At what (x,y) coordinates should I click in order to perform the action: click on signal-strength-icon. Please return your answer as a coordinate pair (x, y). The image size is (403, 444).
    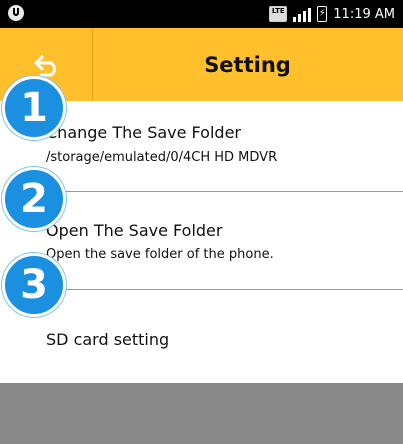
    Looking at the image, I should click on (302, 14).